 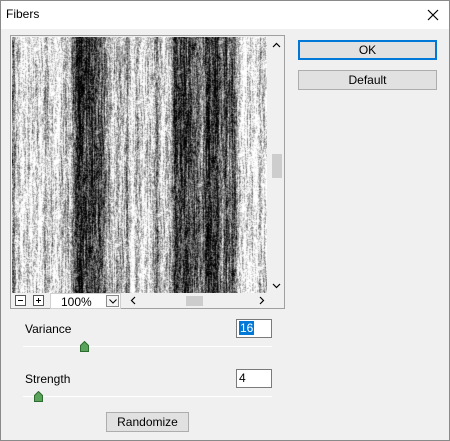 I want to click on variance-input: 16, so click(x=254, y=328).